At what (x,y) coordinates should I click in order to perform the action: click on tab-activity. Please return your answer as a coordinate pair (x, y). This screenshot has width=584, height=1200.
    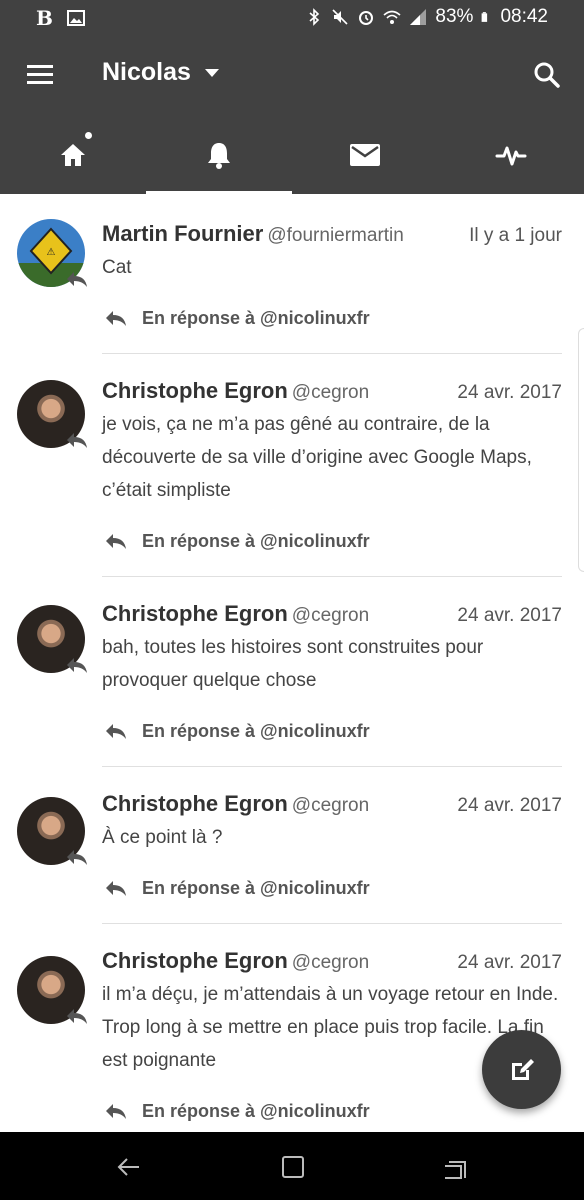
    Looking at the image, I should click on (511, 155).